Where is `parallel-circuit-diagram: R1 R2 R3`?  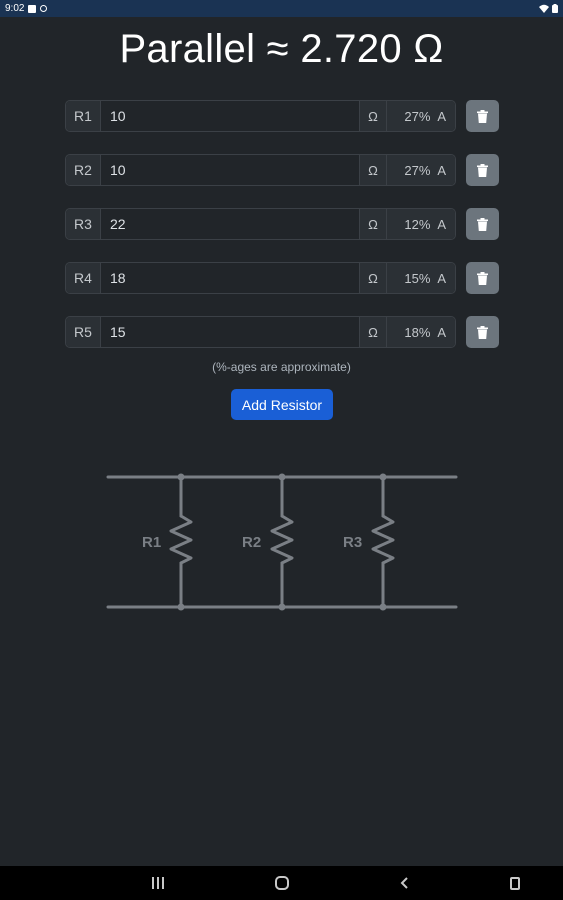 parallel-circuit-diagram: R1 R2 R3 is located at coordinates (282, 542).